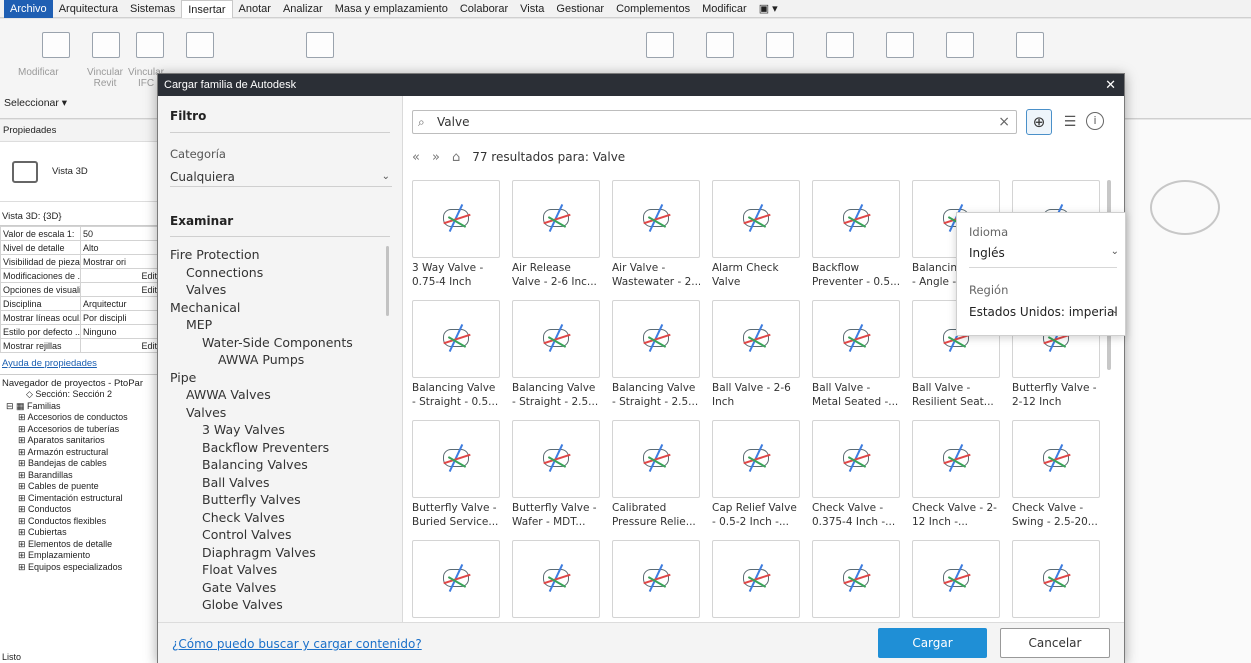  What do you see at coordinates (120, 261) in the screenshot?
I see `property-value: Mostrar ori` at bounding box center [120, 261].